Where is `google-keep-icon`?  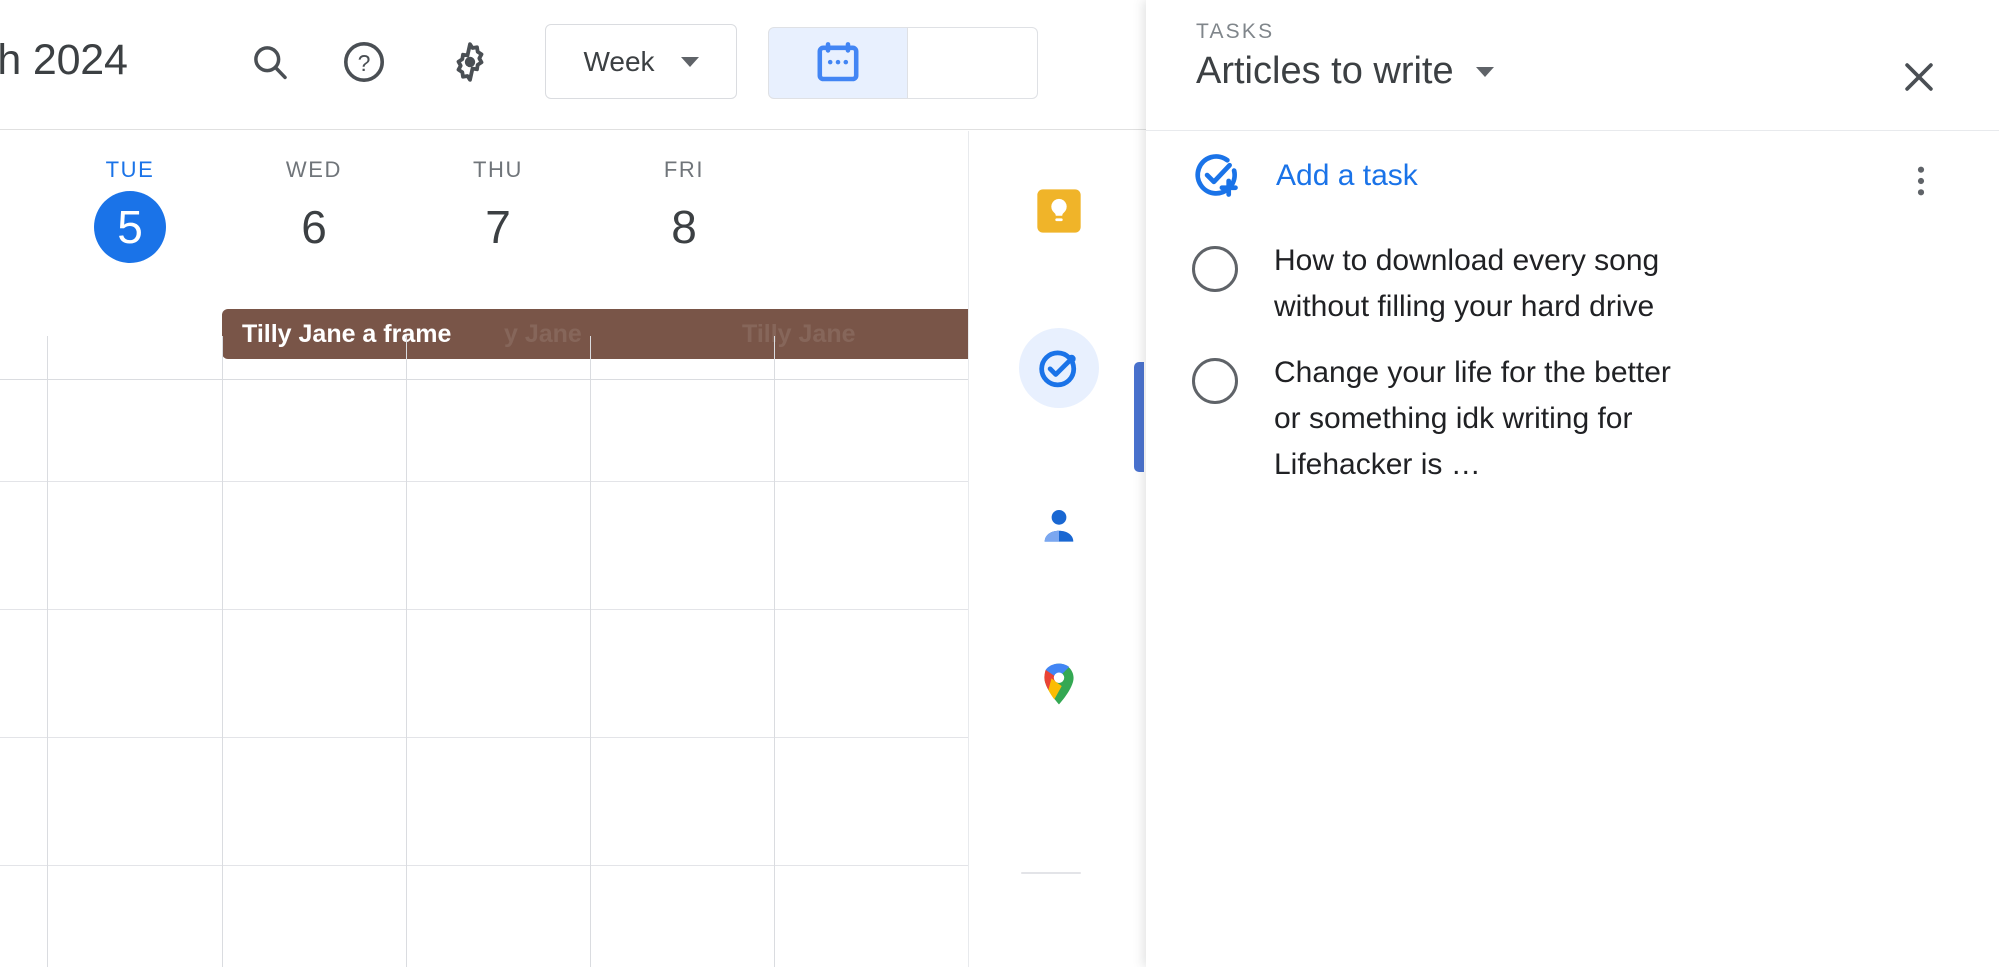 google-keep-icon is located at coordinates (1059, 211).